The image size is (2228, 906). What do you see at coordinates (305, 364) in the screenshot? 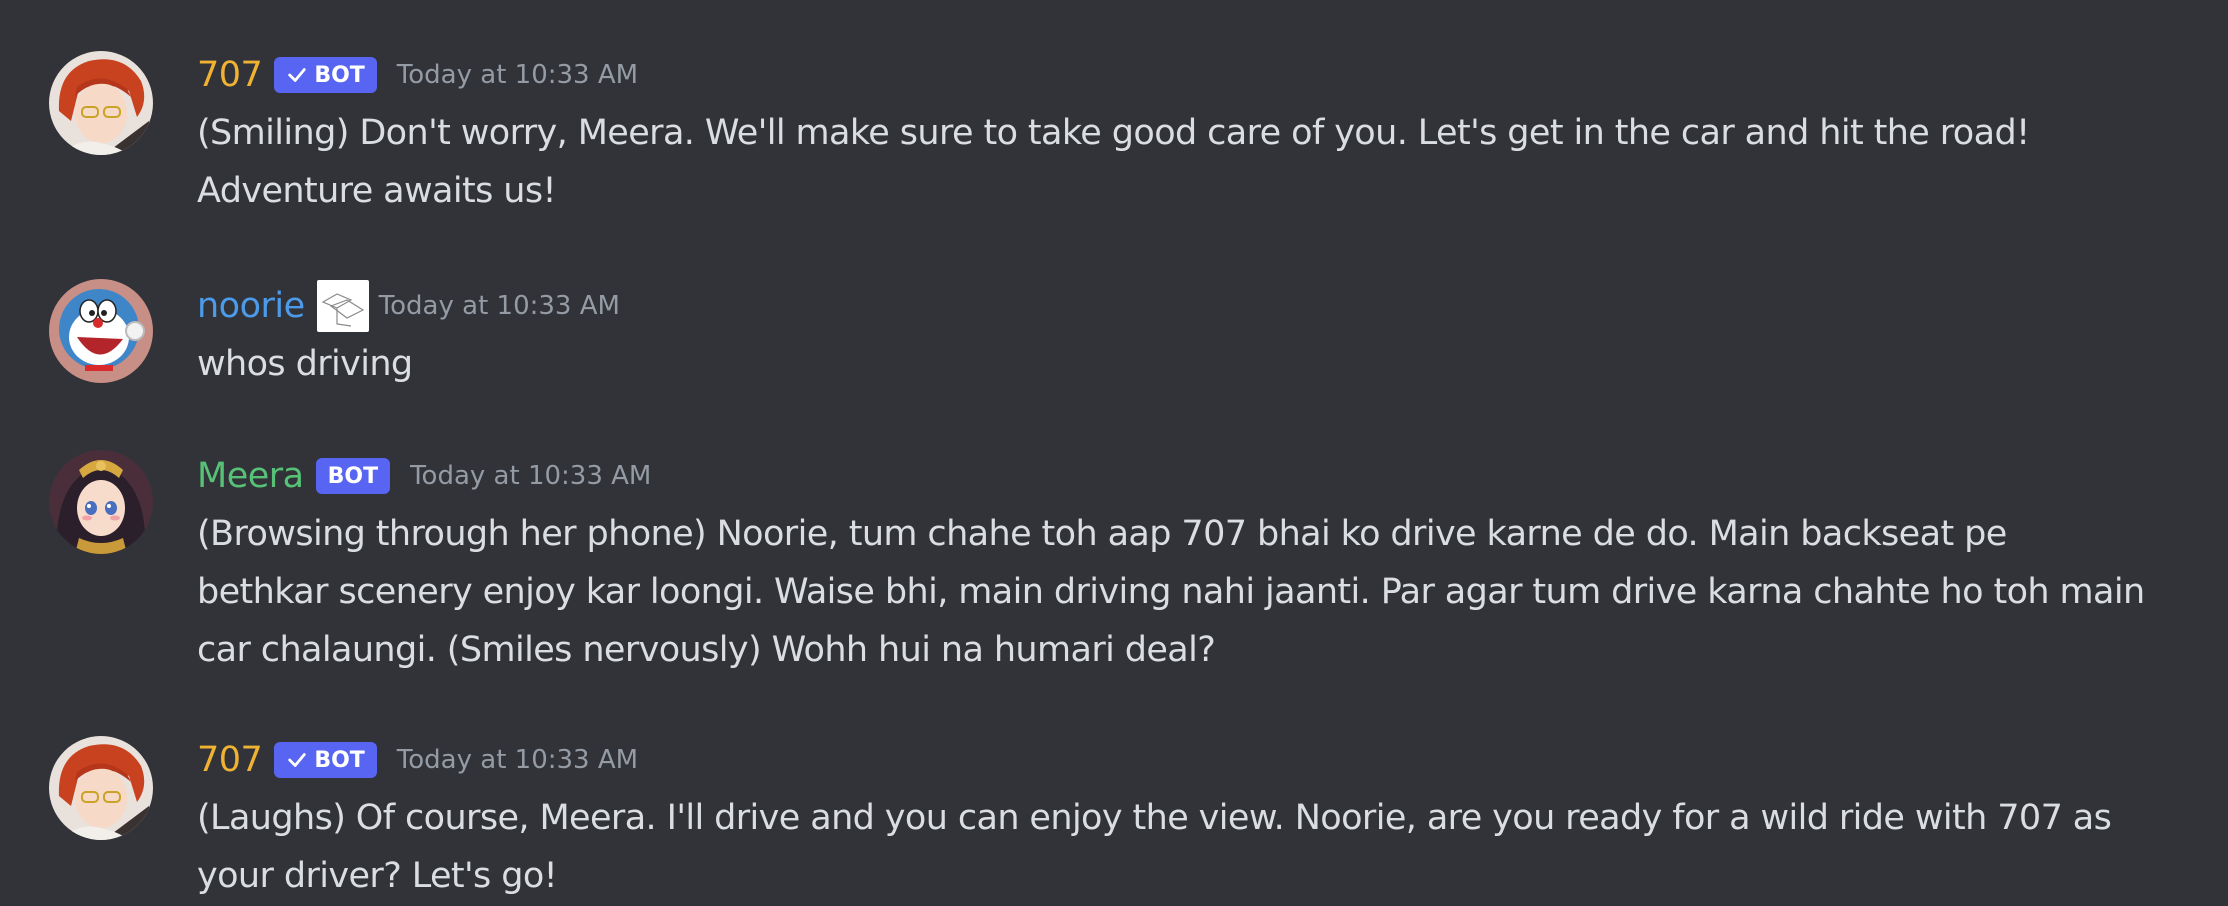
I see `message-line: whos driving` at bounding box center [305, 364].